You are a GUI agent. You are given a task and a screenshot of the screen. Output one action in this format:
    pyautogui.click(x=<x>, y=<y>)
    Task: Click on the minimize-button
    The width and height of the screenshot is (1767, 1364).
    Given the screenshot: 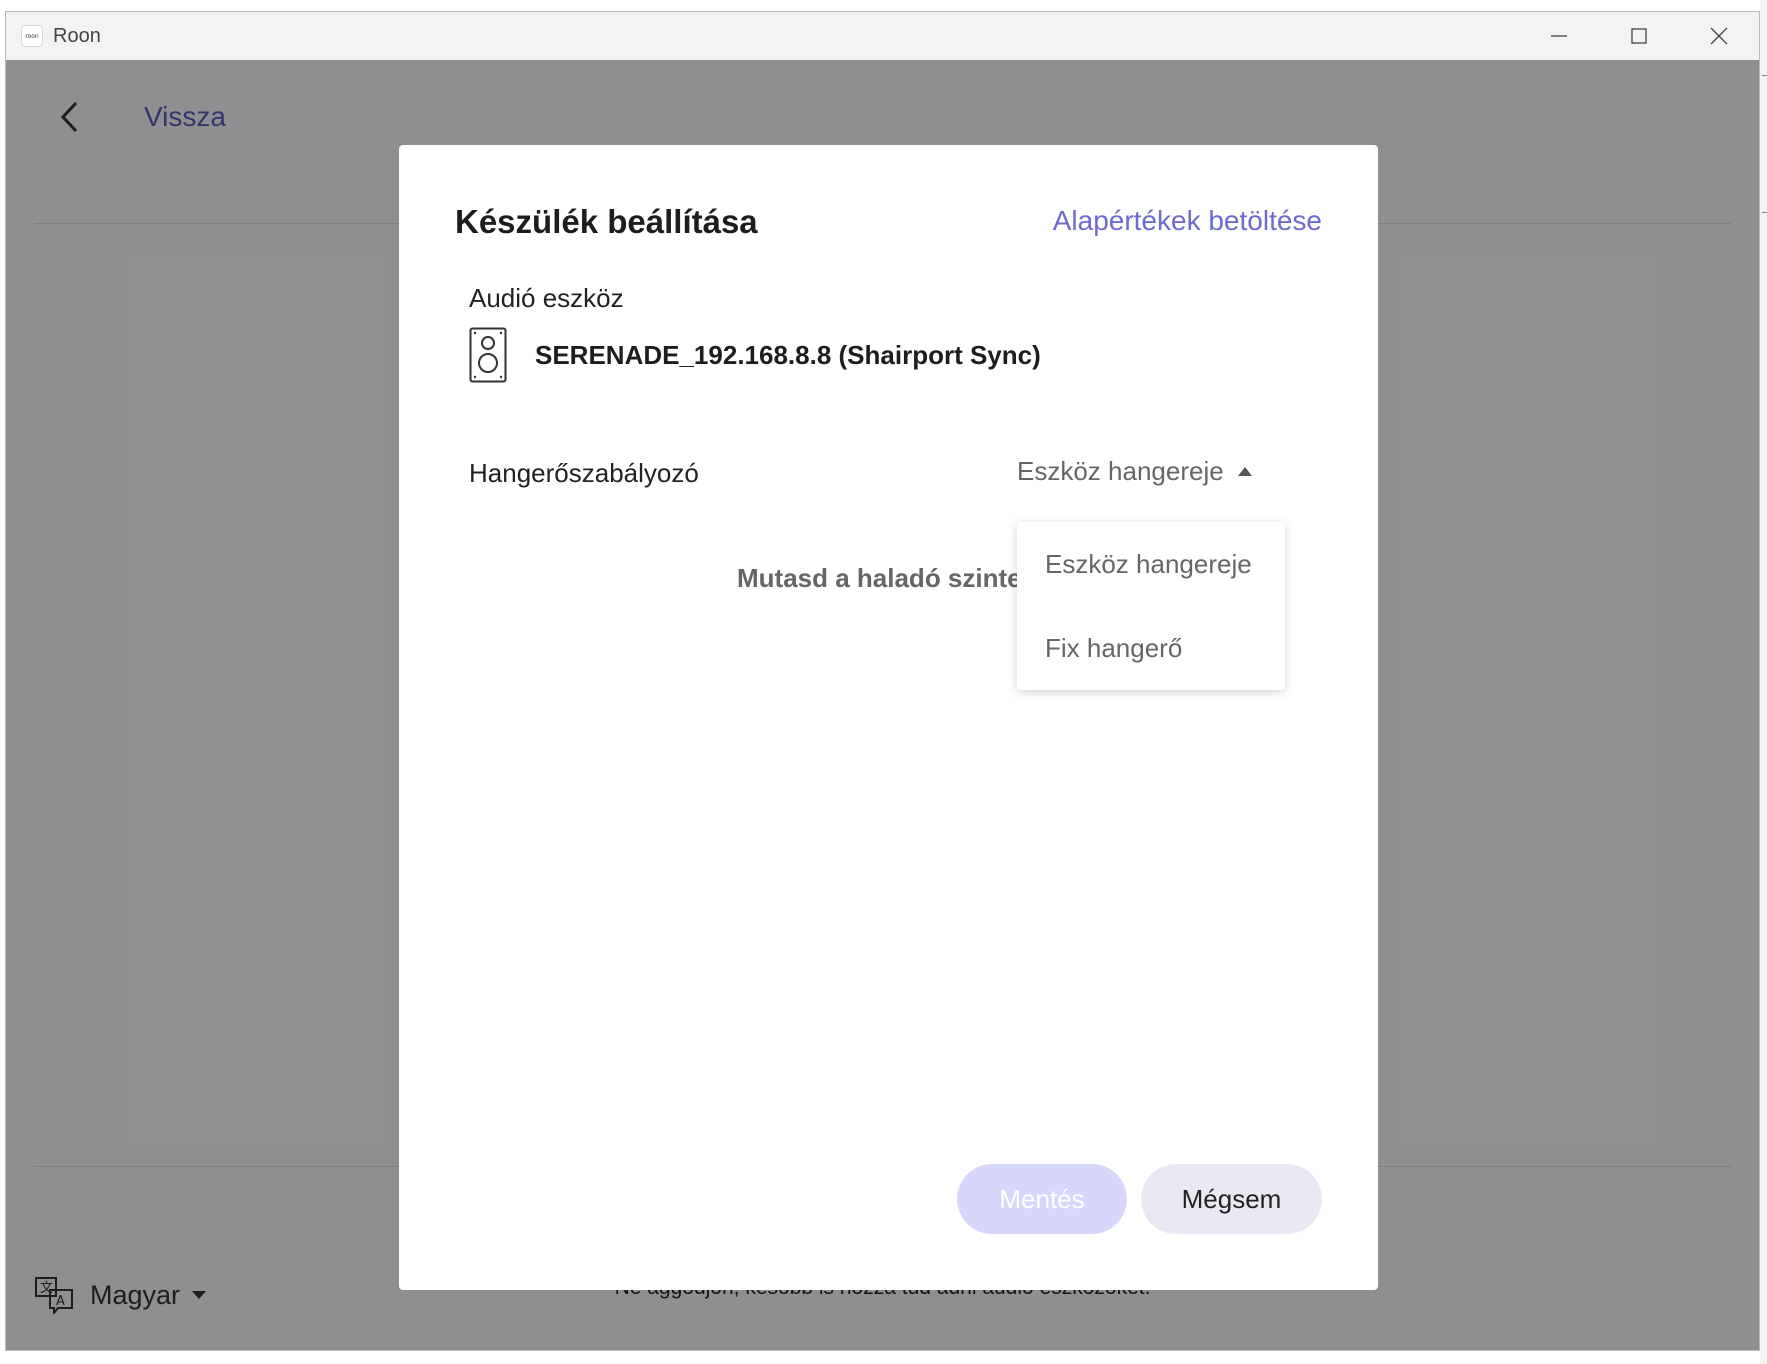 What is the action you would take?
    pyautogui.click(x=1559, y=36)
    